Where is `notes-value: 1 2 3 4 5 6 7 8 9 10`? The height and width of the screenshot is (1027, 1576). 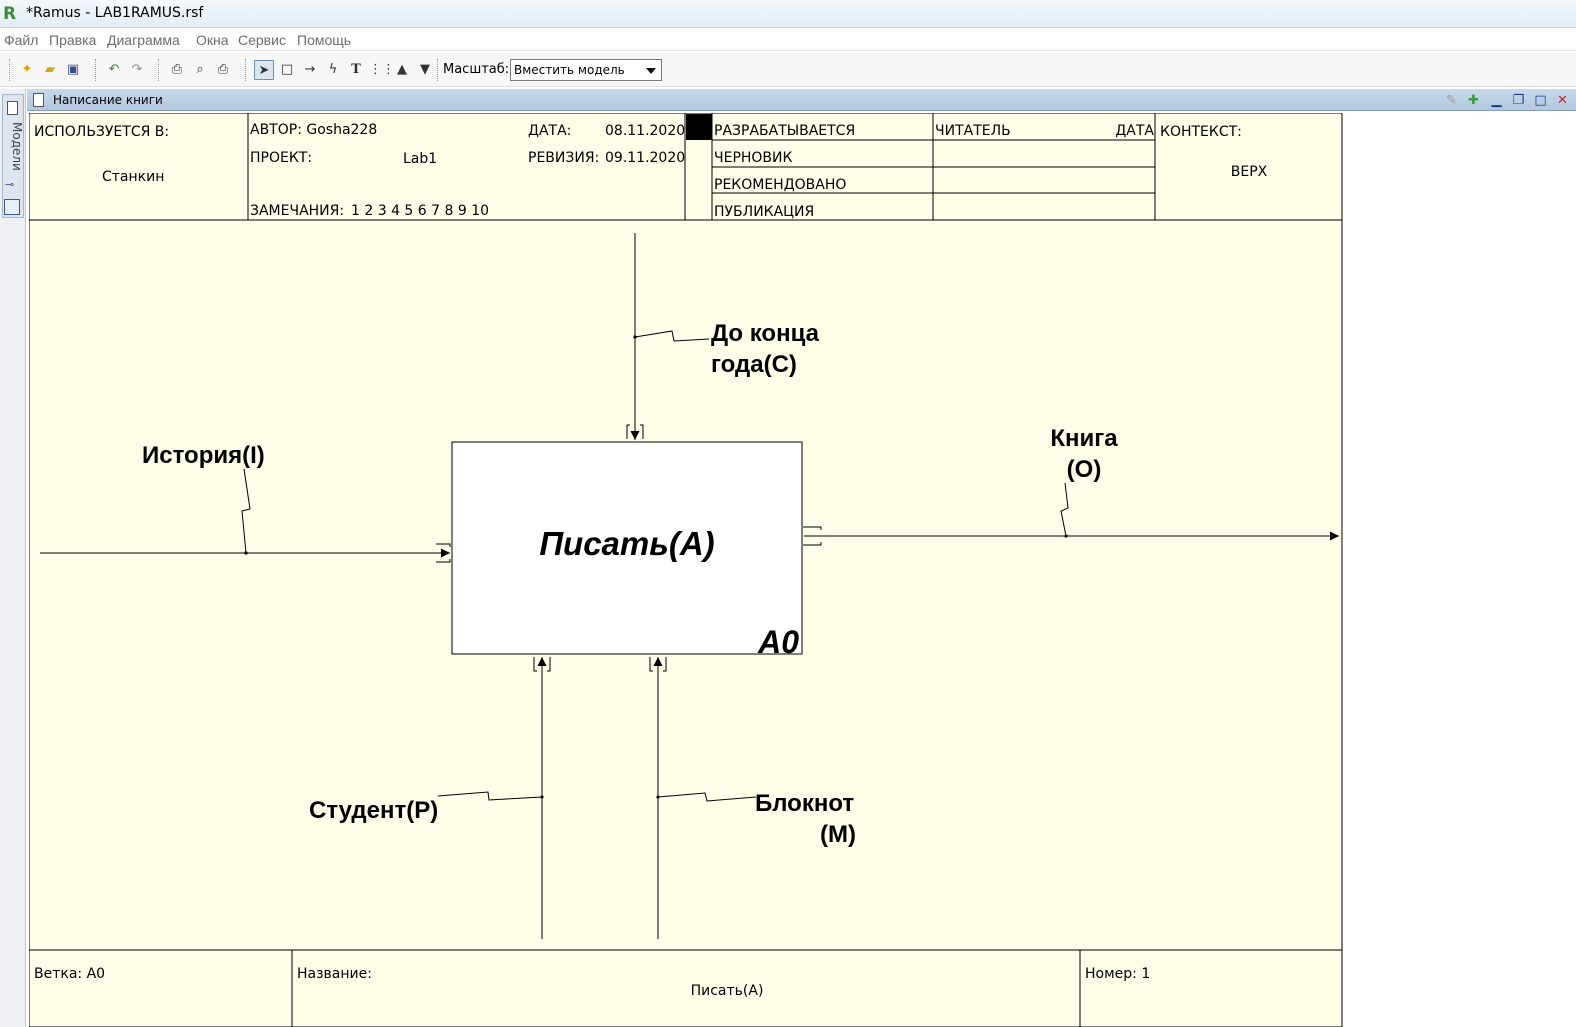
notes-value: 1 2 3 4 5 6 7 8 9 10 is located at coordinates (420, 211).